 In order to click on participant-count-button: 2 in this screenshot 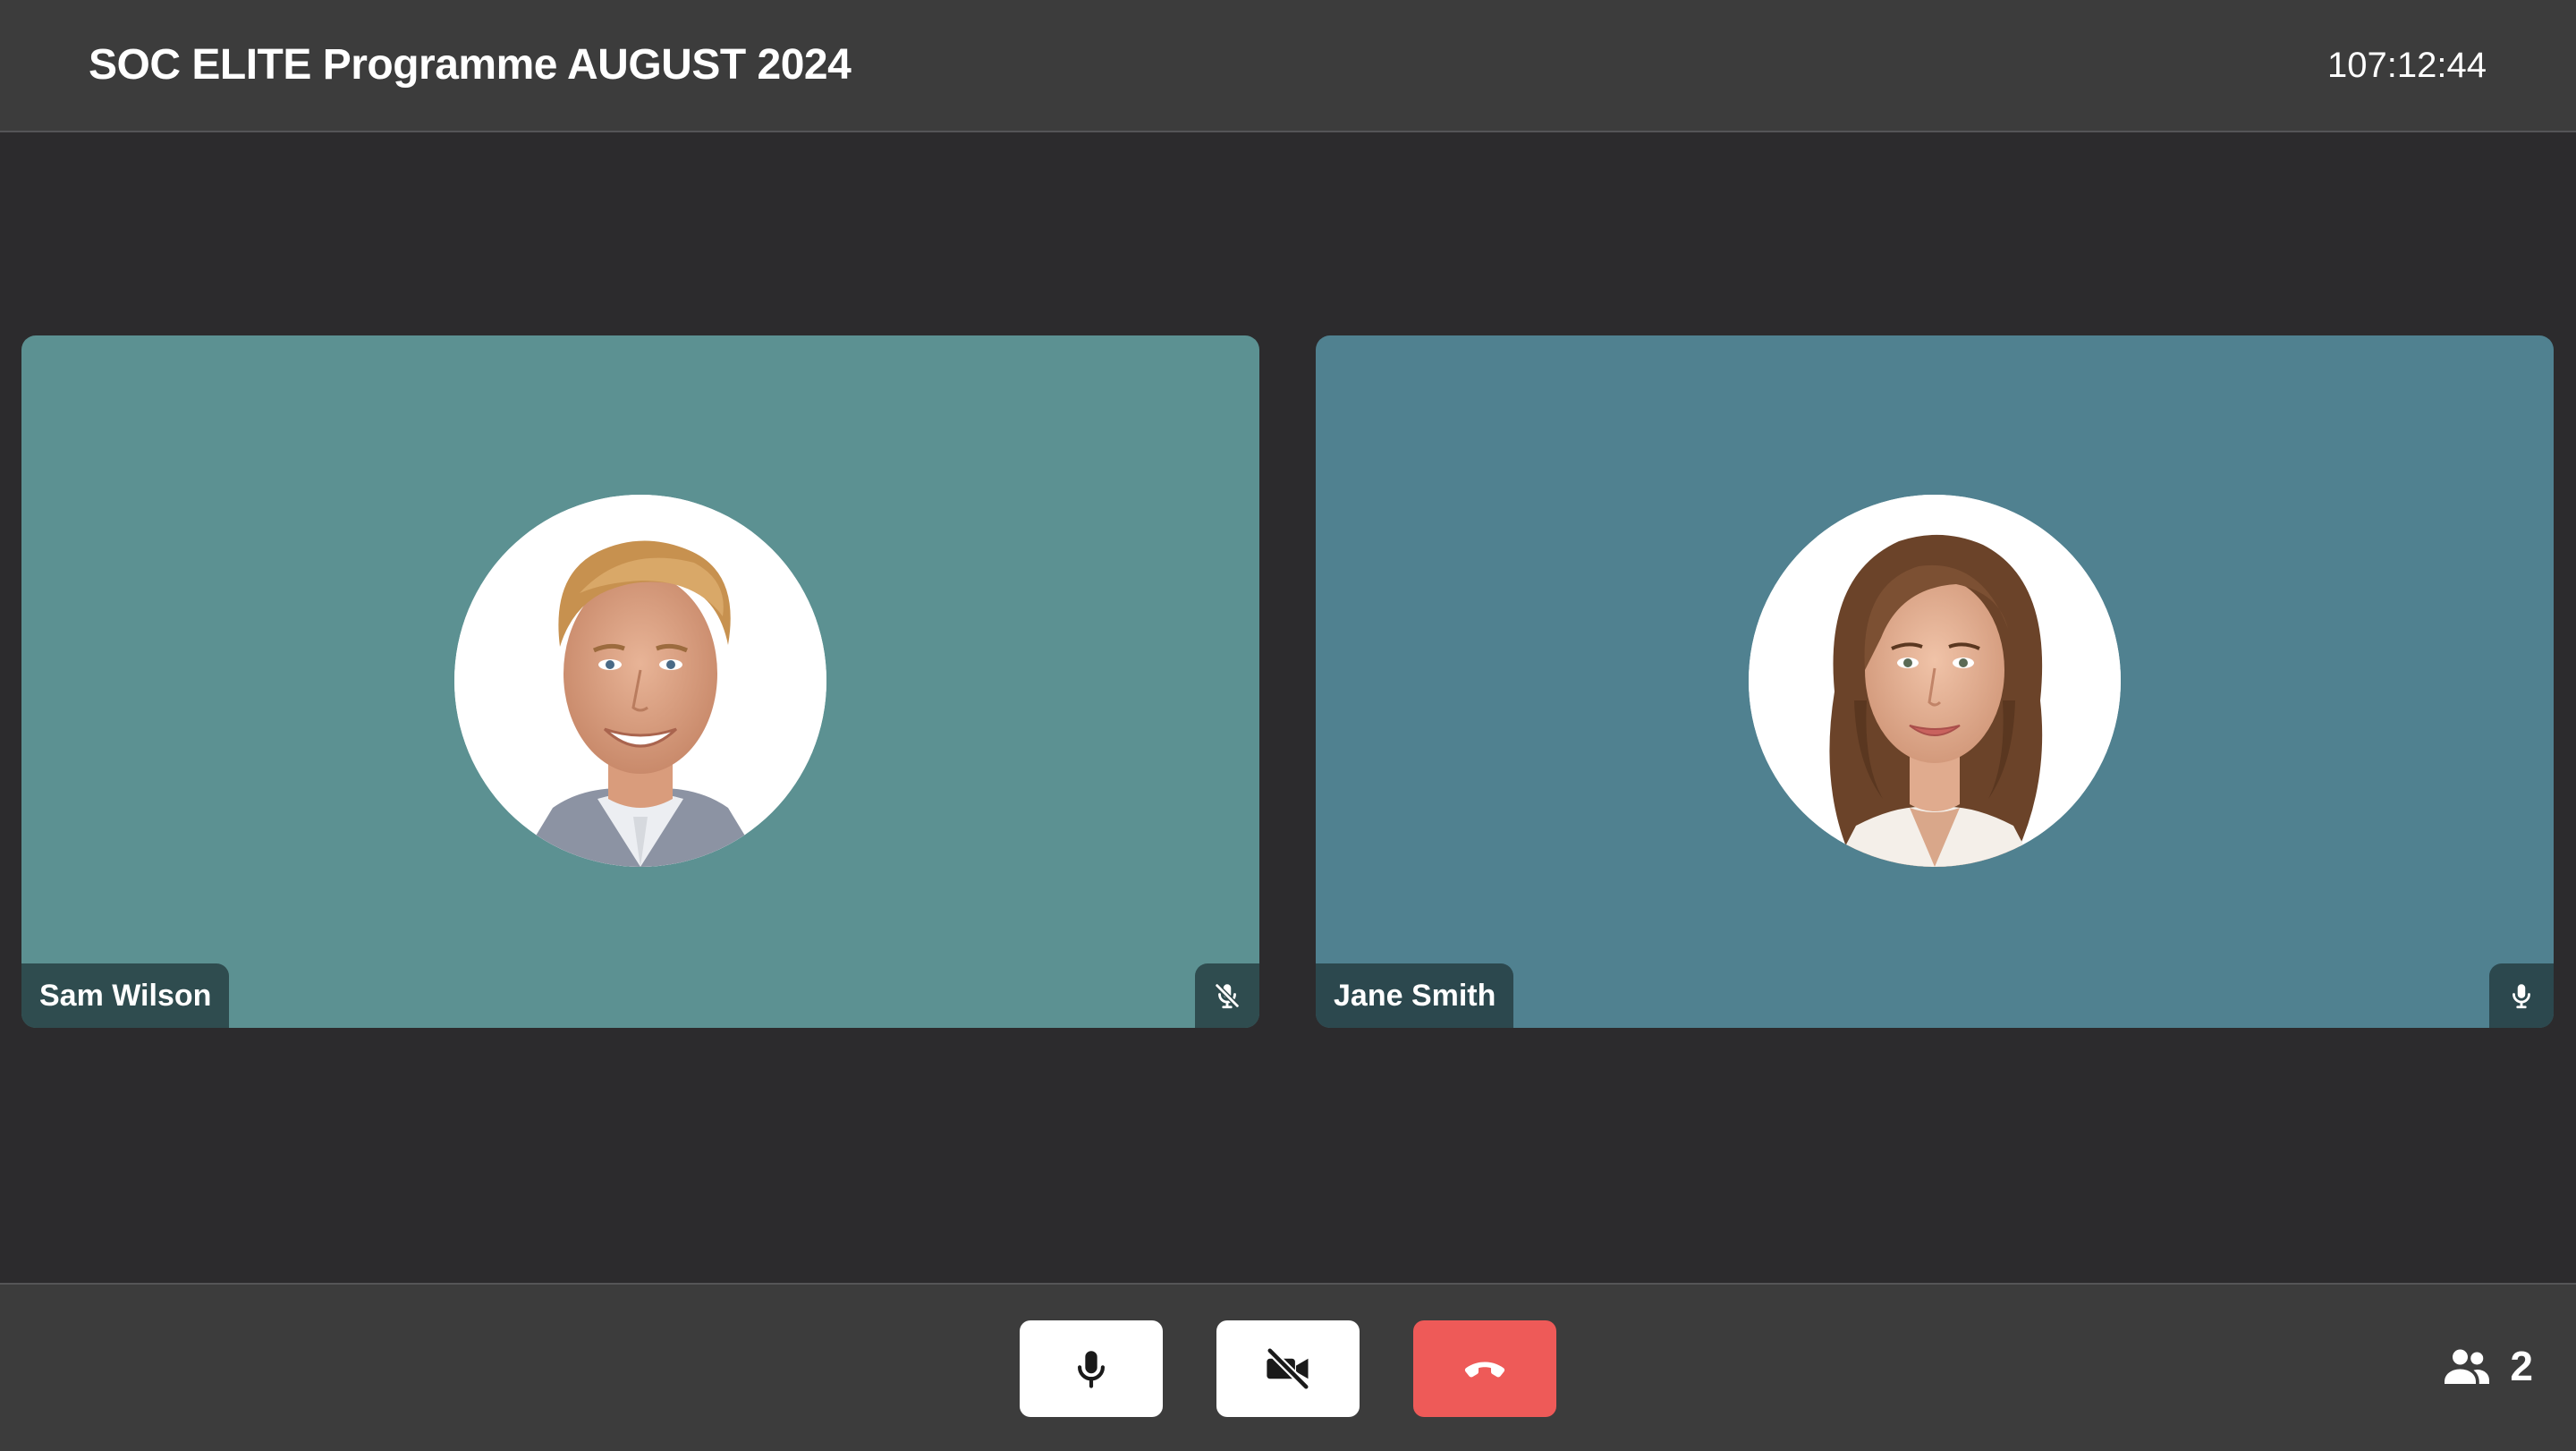, I will do `click(2486, 1366)`.